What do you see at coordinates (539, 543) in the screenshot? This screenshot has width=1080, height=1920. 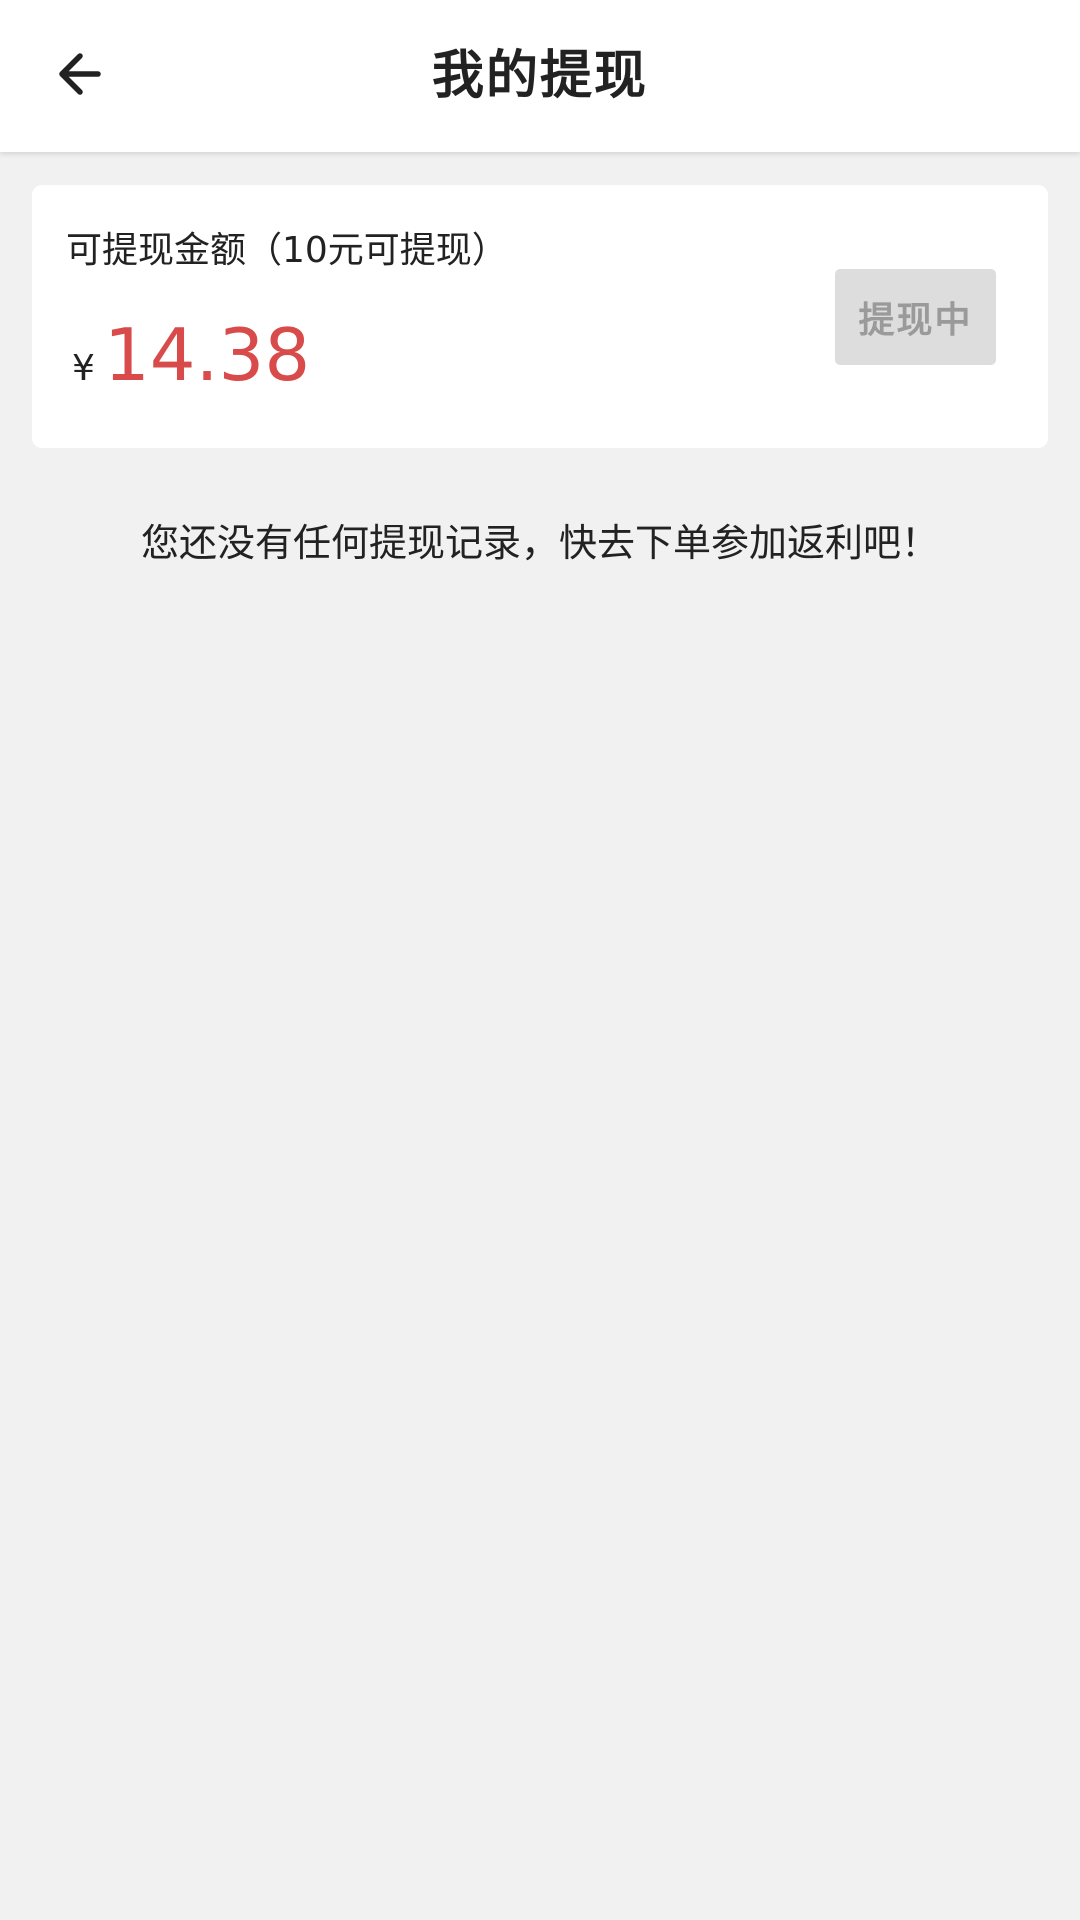 I see `empty-records-message: 您还没有任何提现记录，快去下单参加返利吧！` at bounding box center [539, 543].